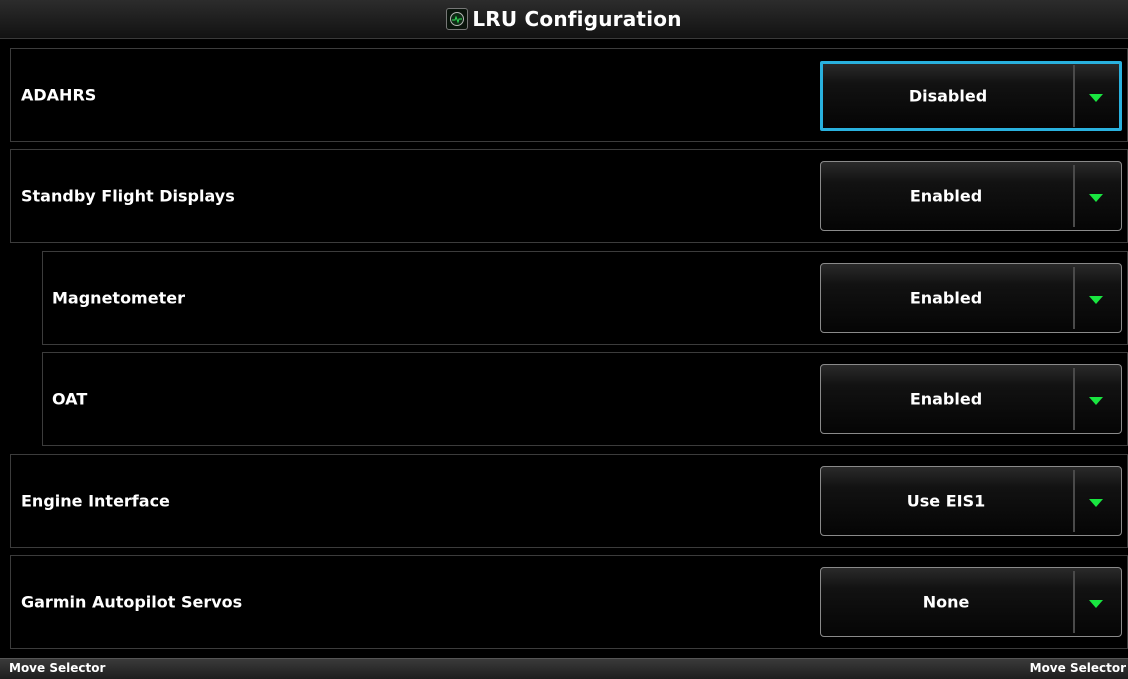 This screenshot has height=679, width=1128. What do you see at coordinates (948, 96) in the screenshot?
I see `dropdown-value: Disabled` at bounding box center [948, 96].